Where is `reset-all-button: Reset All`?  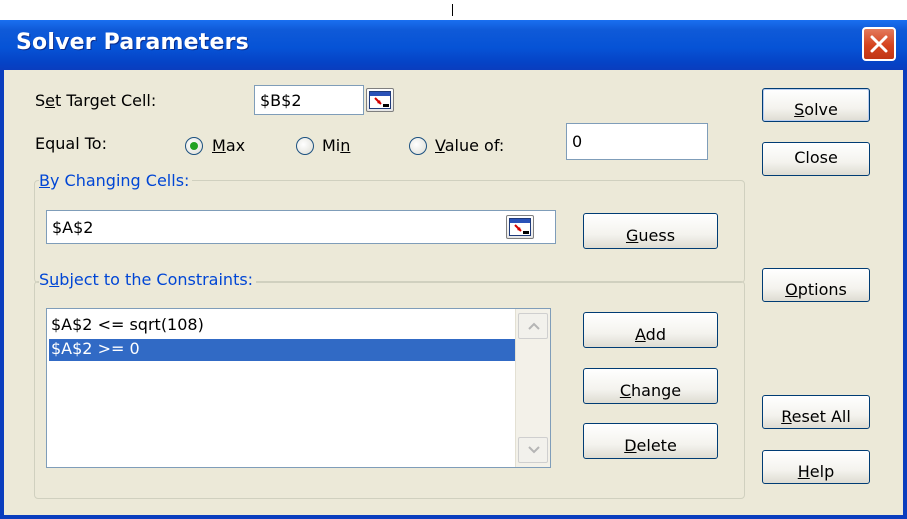 reset-all-button: Reset All is located at coordinates (816, 412).